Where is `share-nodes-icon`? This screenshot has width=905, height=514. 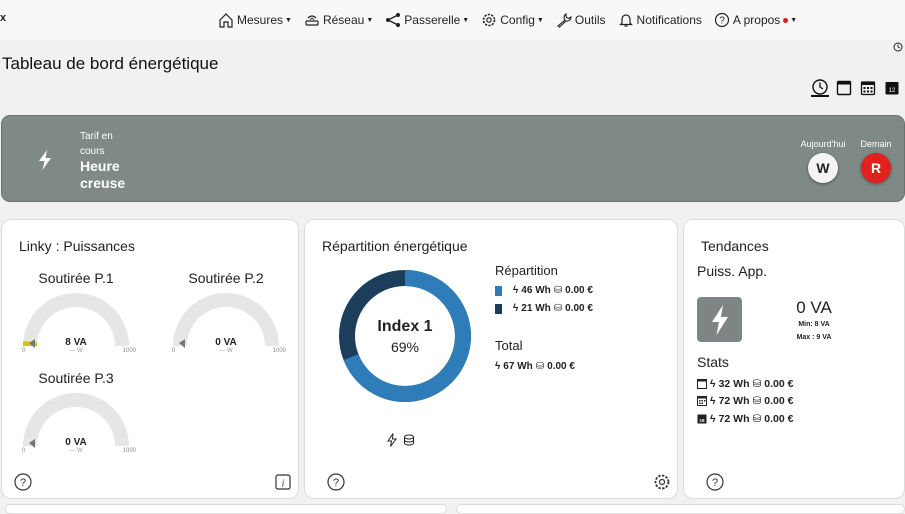
share-nodes-icon is located at coordinates (393, 20).